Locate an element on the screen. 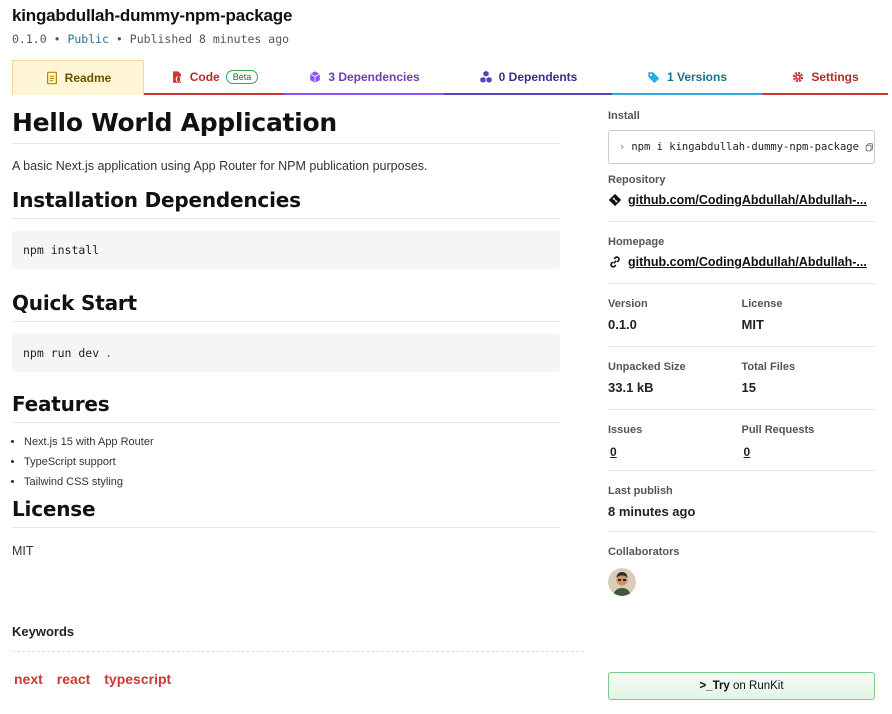  keywords-divider is located at coordinates (298, 651).